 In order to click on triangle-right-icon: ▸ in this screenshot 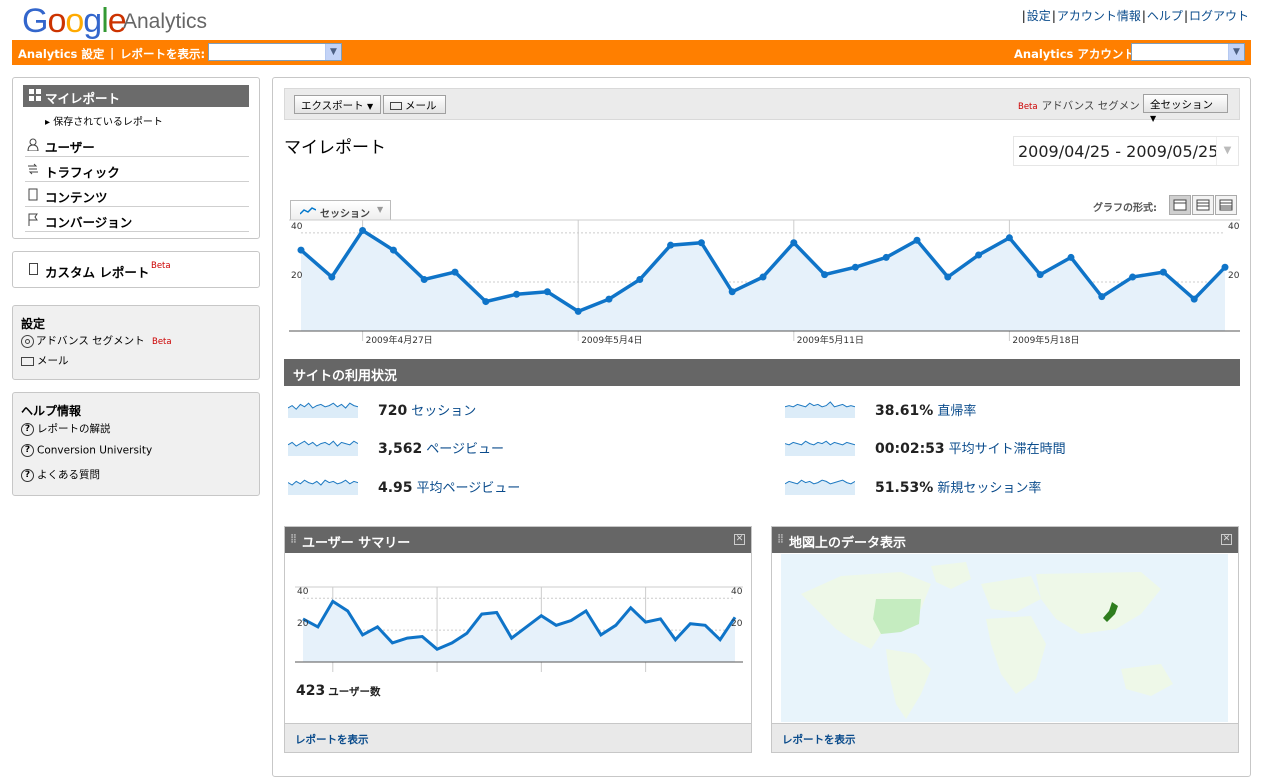, I will do `click(49, 122)`.